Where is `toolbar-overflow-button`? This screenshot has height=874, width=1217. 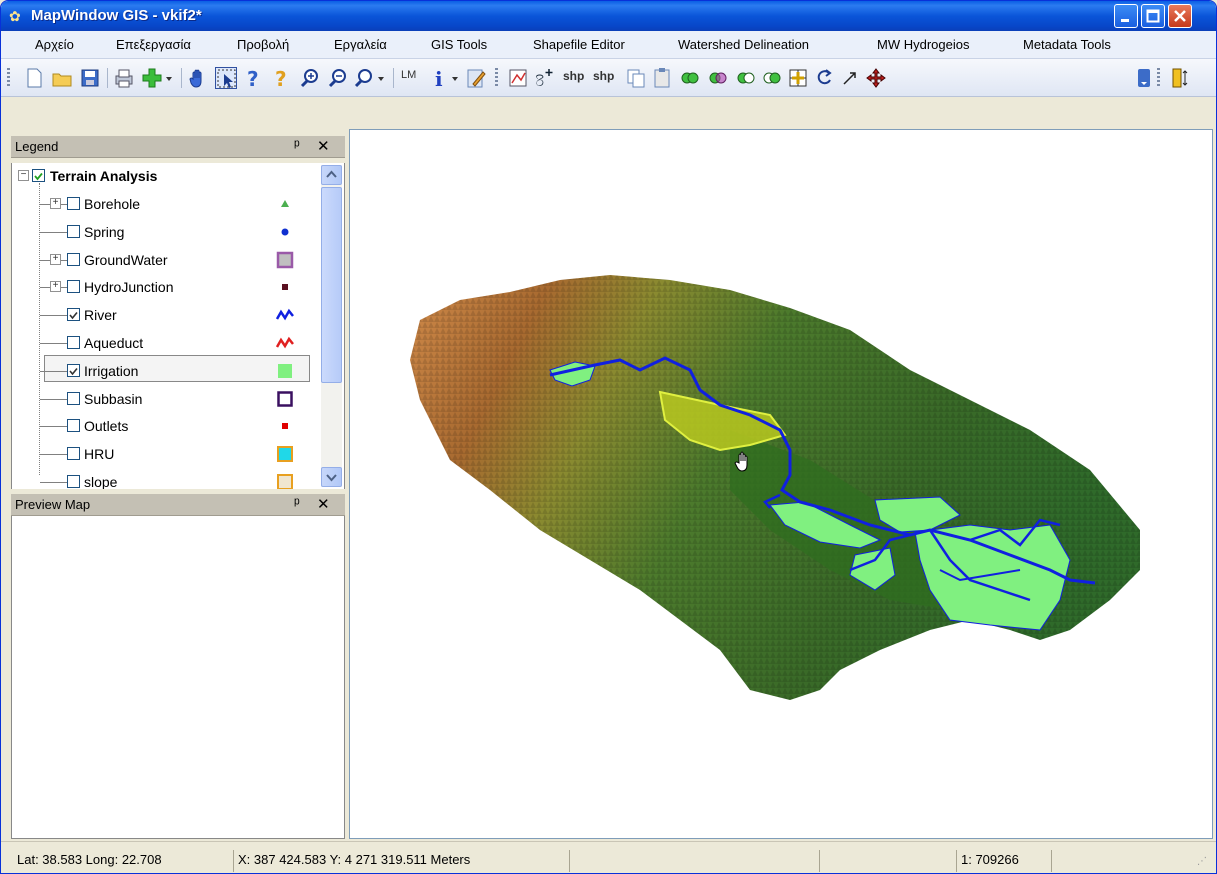 toolbar-overflow-button is located at coordinates (1144, 78).